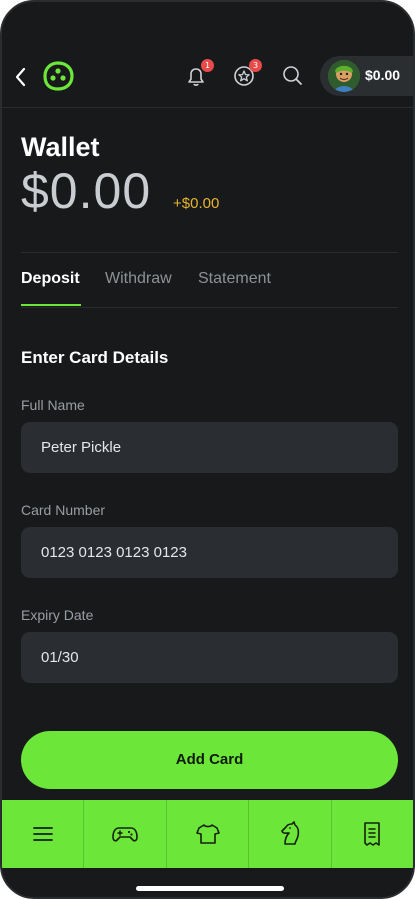 The height and width of the screenshot is (899, 415). I want to click on horse-icon, so click(290, 833).